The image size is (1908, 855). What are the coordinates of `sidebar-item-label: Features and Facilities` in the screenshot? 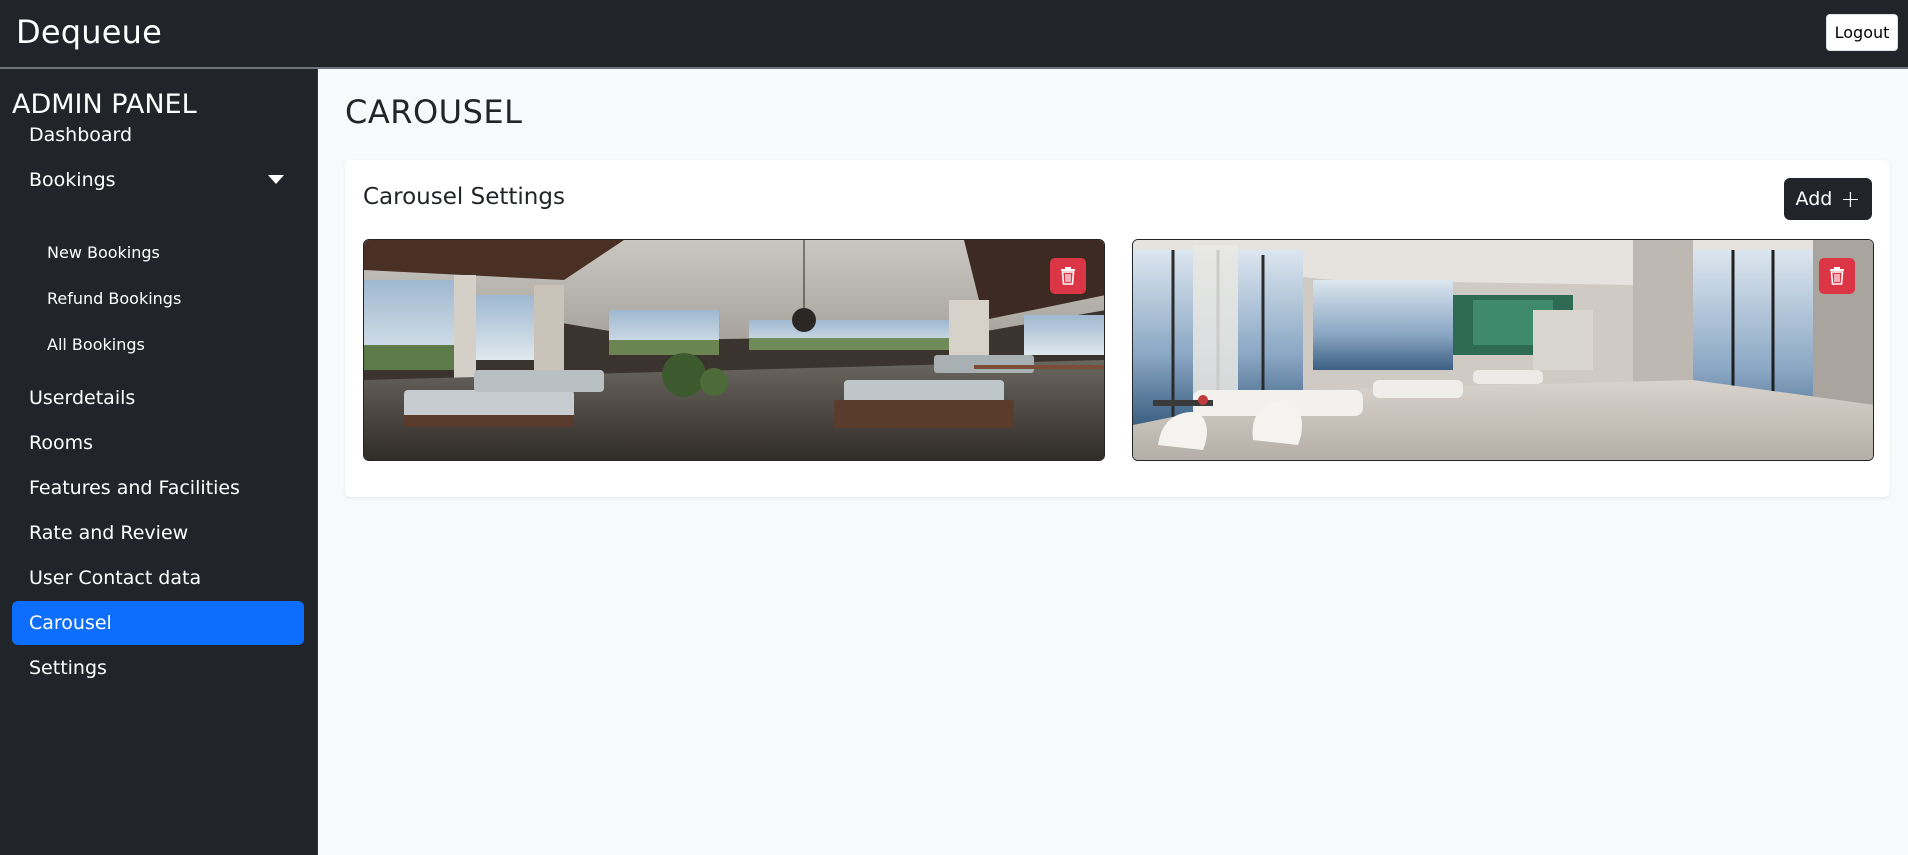 It's located at (134, 488).